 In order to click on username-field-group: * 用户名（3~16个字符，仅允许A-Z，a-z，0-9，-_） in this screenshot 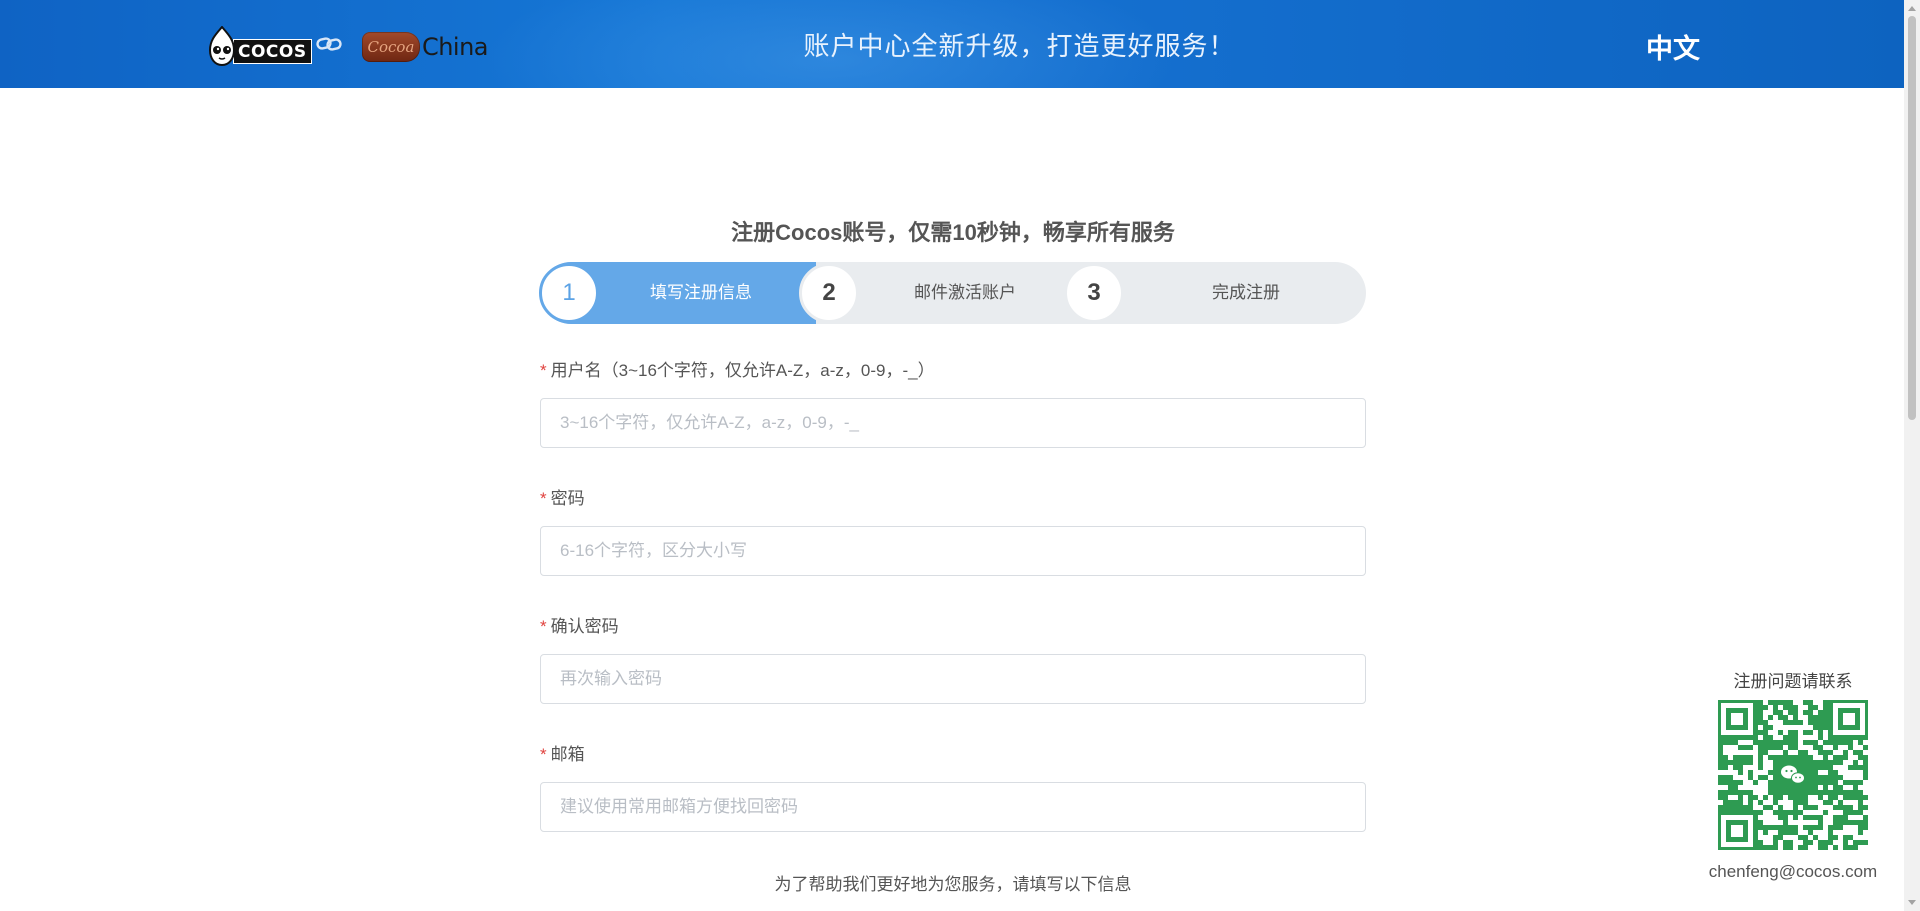, I will do `click(953, 420)`.